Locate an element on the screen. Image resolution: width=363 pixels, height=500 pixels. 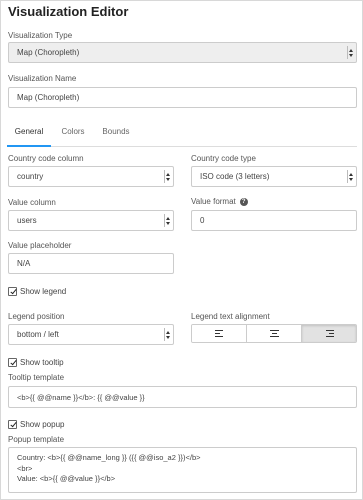
align-left-icon is located at coordinates (219, 333).